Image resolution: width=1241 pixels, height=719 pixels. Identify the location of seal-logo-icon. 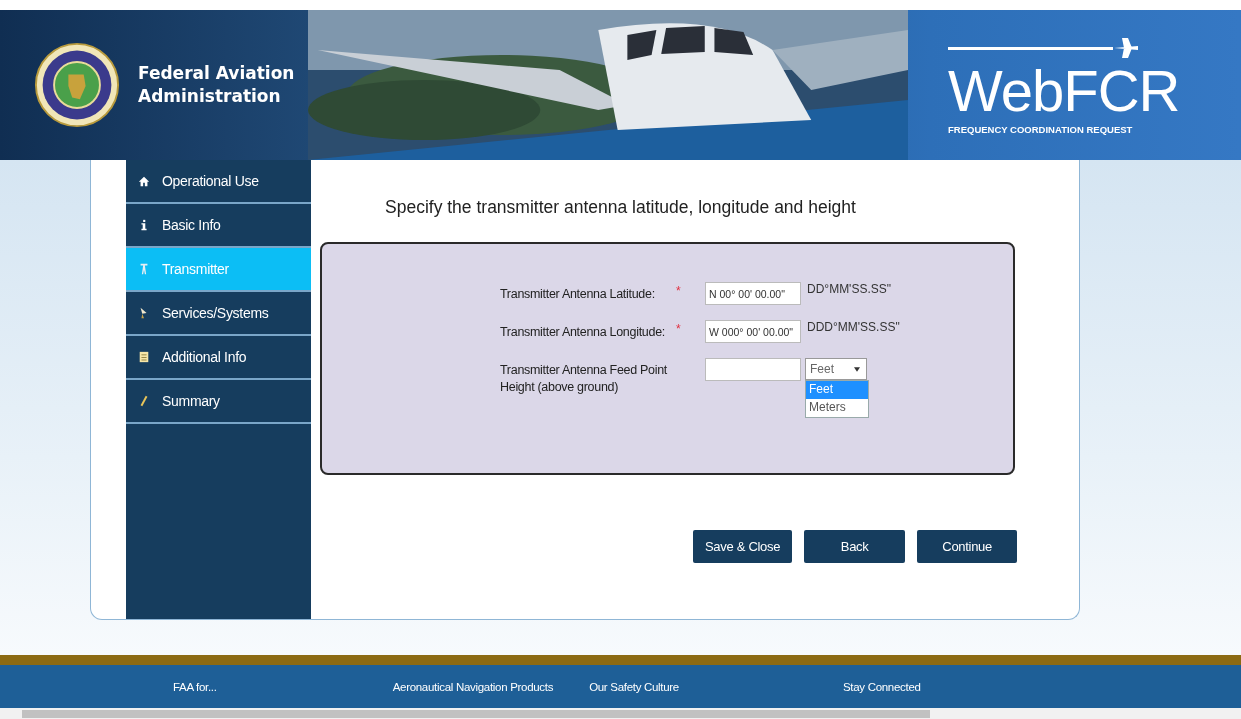
(77, 85).